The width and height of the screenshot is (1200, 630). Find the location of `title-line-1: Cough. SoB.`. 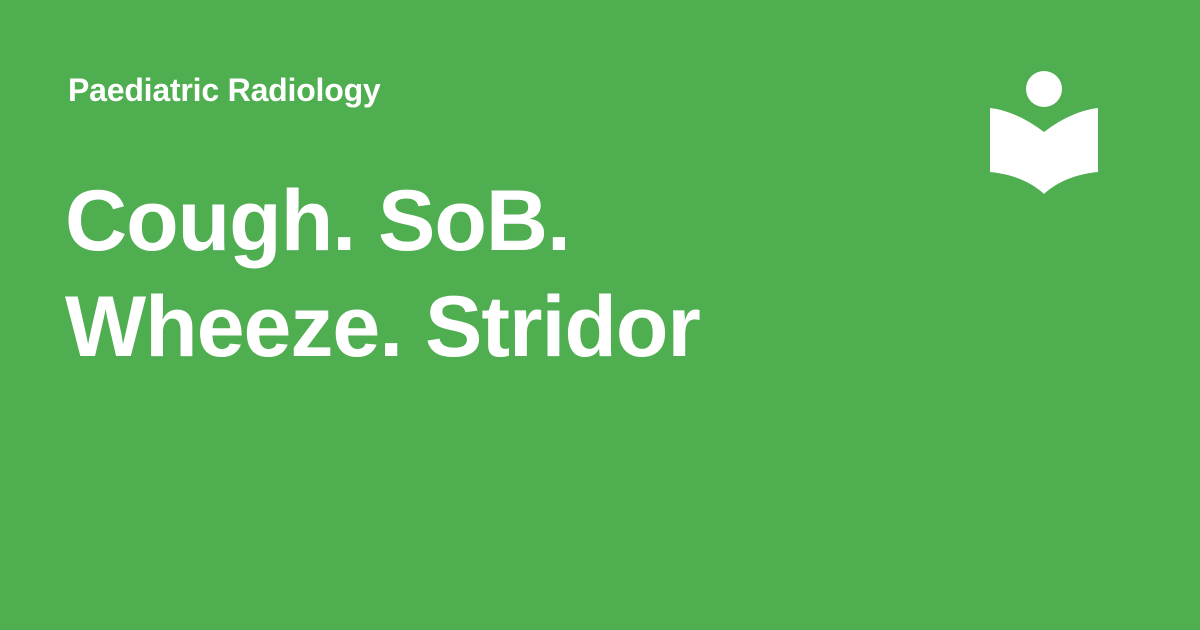

title-line-1: Cough. SoB. is located at coordinates (318, 221).